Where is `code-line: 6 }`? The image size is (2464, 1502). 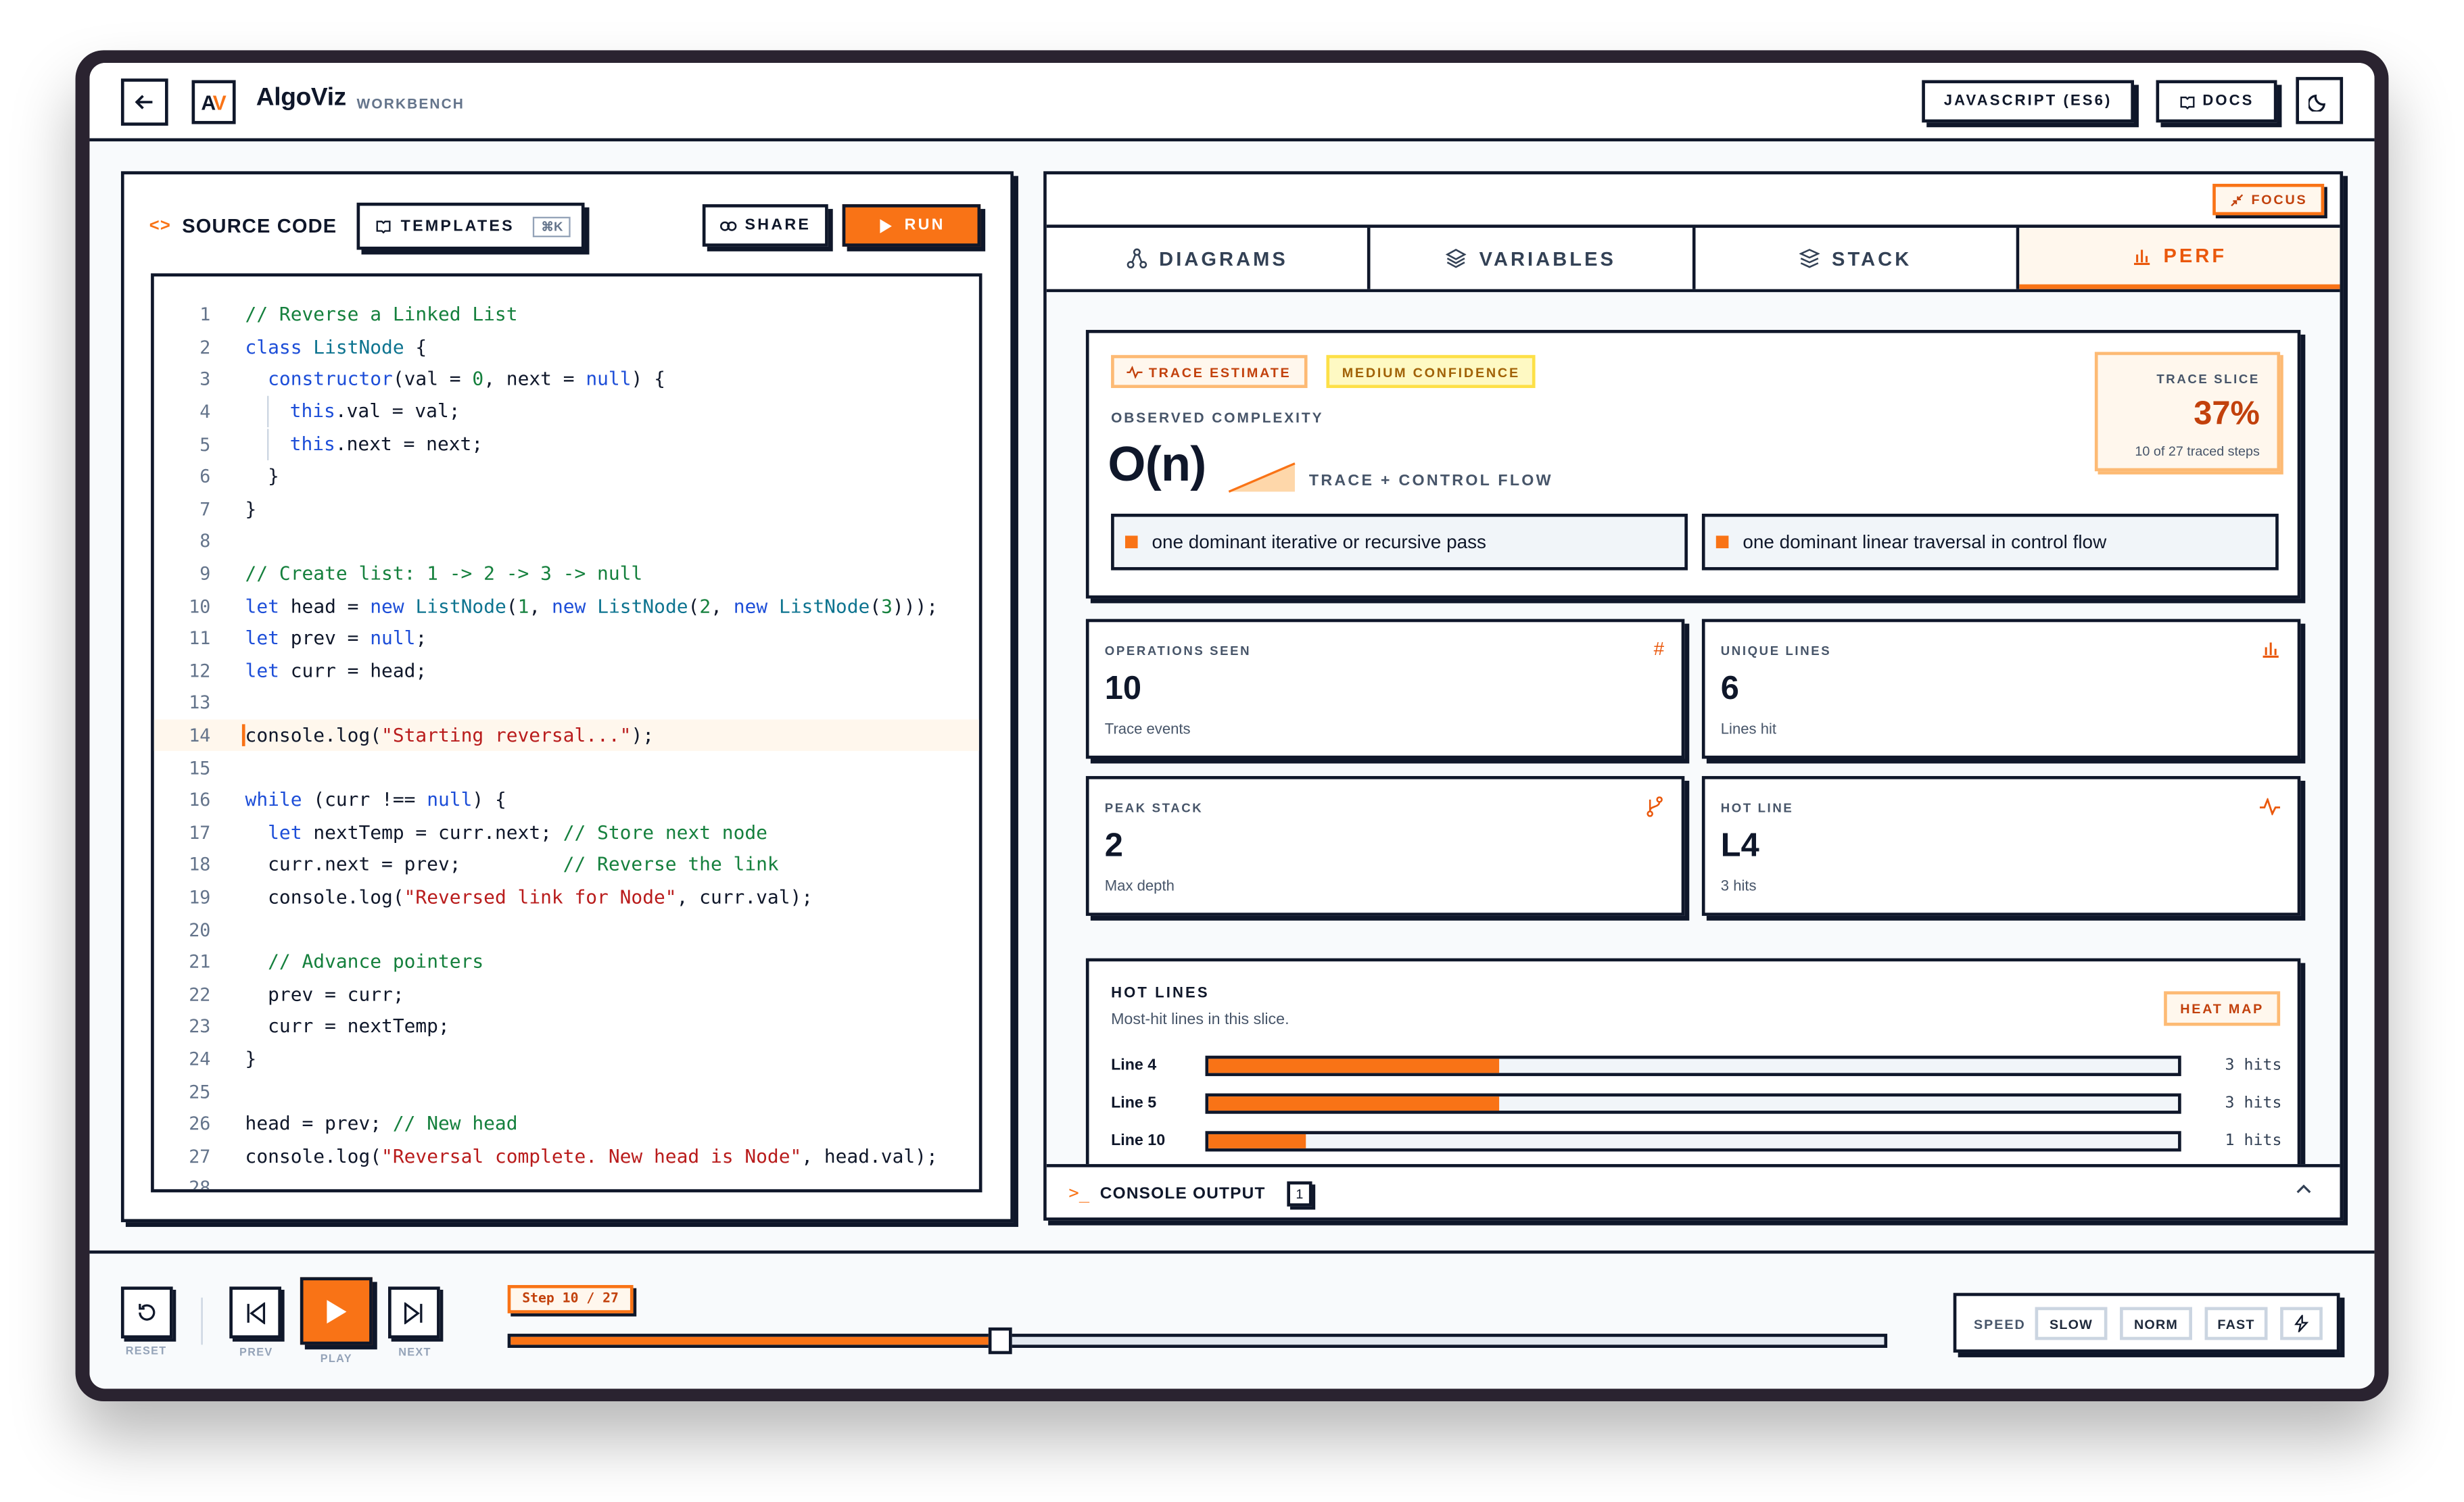
code-line: 6 } is located at coordinates (566, 476).